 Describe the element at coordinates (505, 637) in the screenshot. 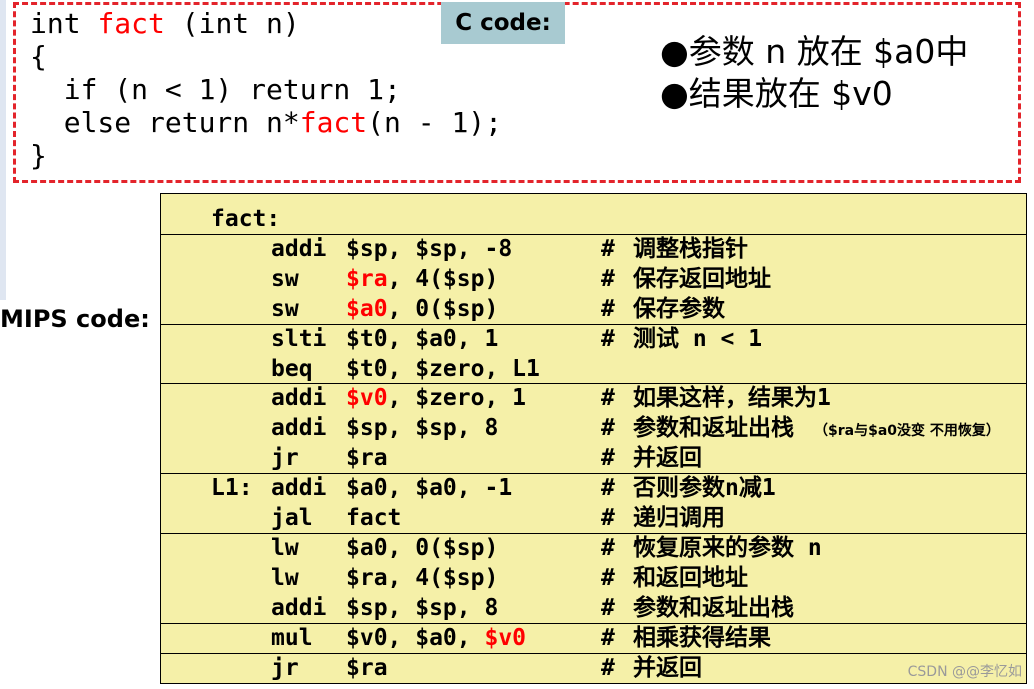

I see `asm-register-highlight: $v0` at that location.